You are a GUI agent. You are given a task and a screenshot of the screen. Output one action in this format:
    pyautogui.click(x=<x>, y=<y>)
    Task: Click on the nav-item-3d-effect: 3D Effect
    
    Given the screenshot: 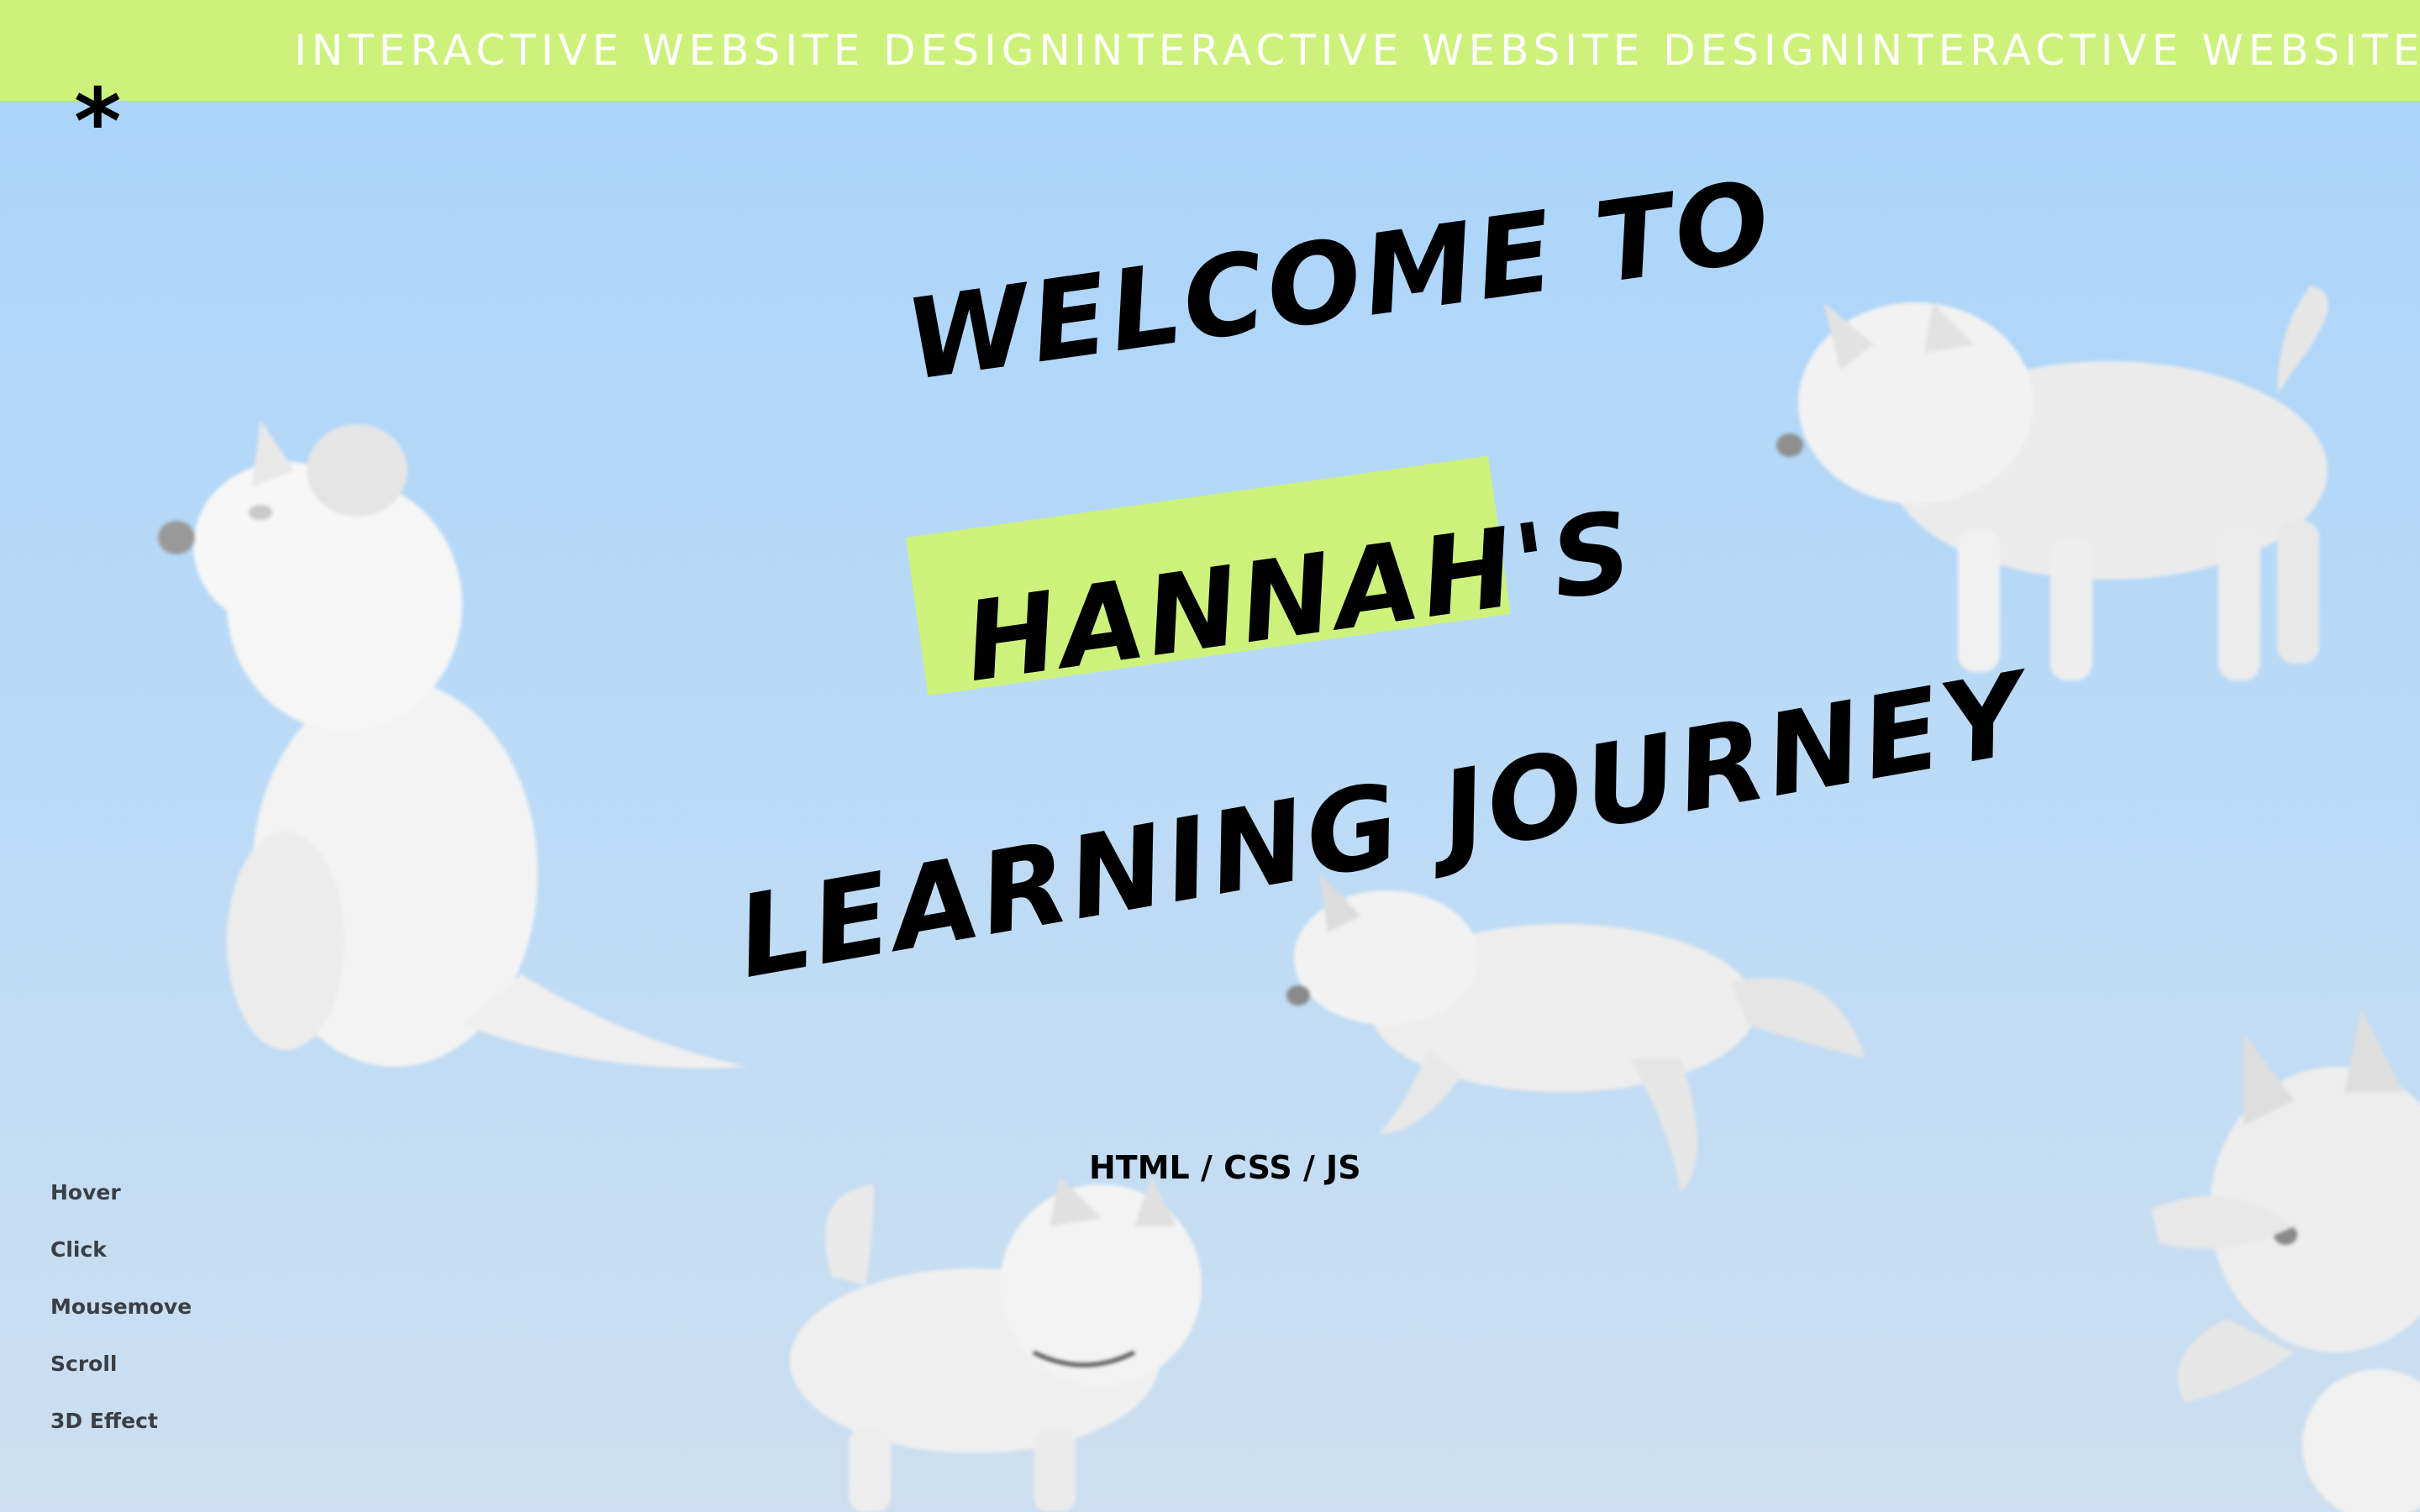 What is the action you would take?
    pyautogui.click(x=121, y=1433)
    